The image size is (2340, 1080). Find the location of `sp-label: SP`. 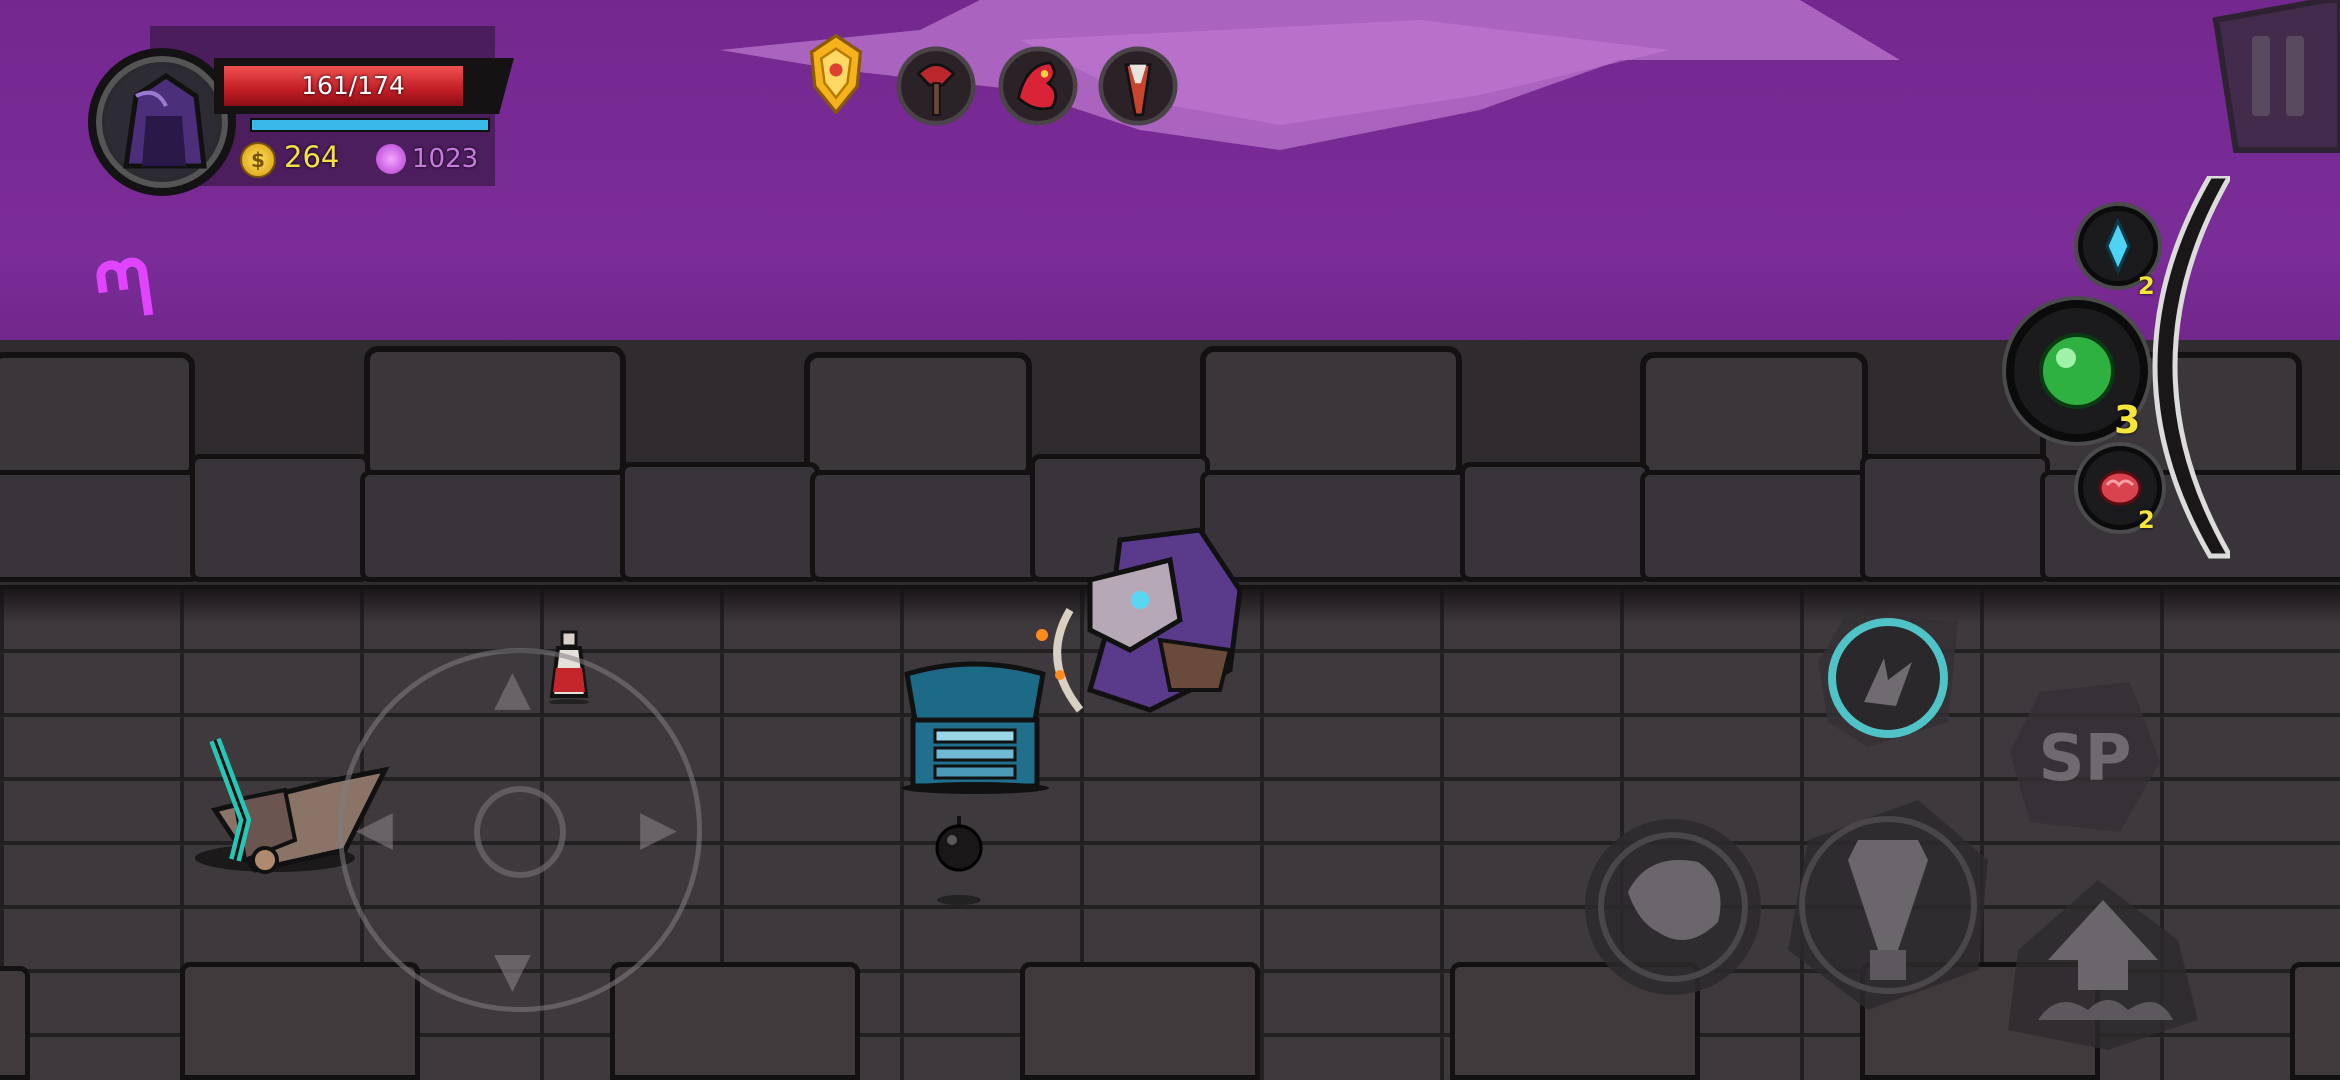

sp-label: SP is located at coordinates (2085, 759).